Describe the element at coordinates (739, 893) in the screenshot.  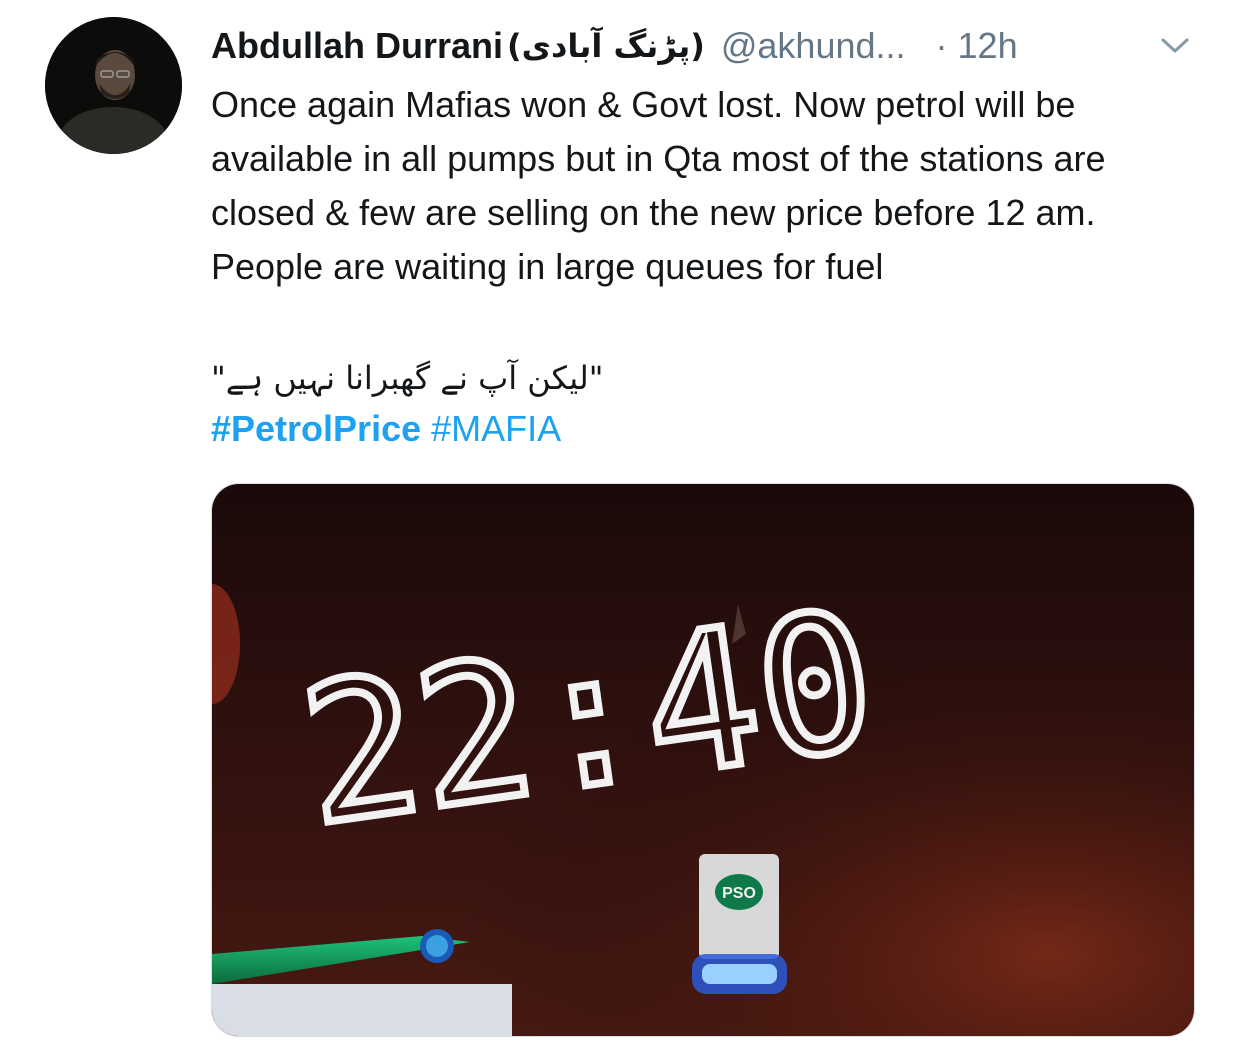
I see `pso-sign-text: PSO` at that location.